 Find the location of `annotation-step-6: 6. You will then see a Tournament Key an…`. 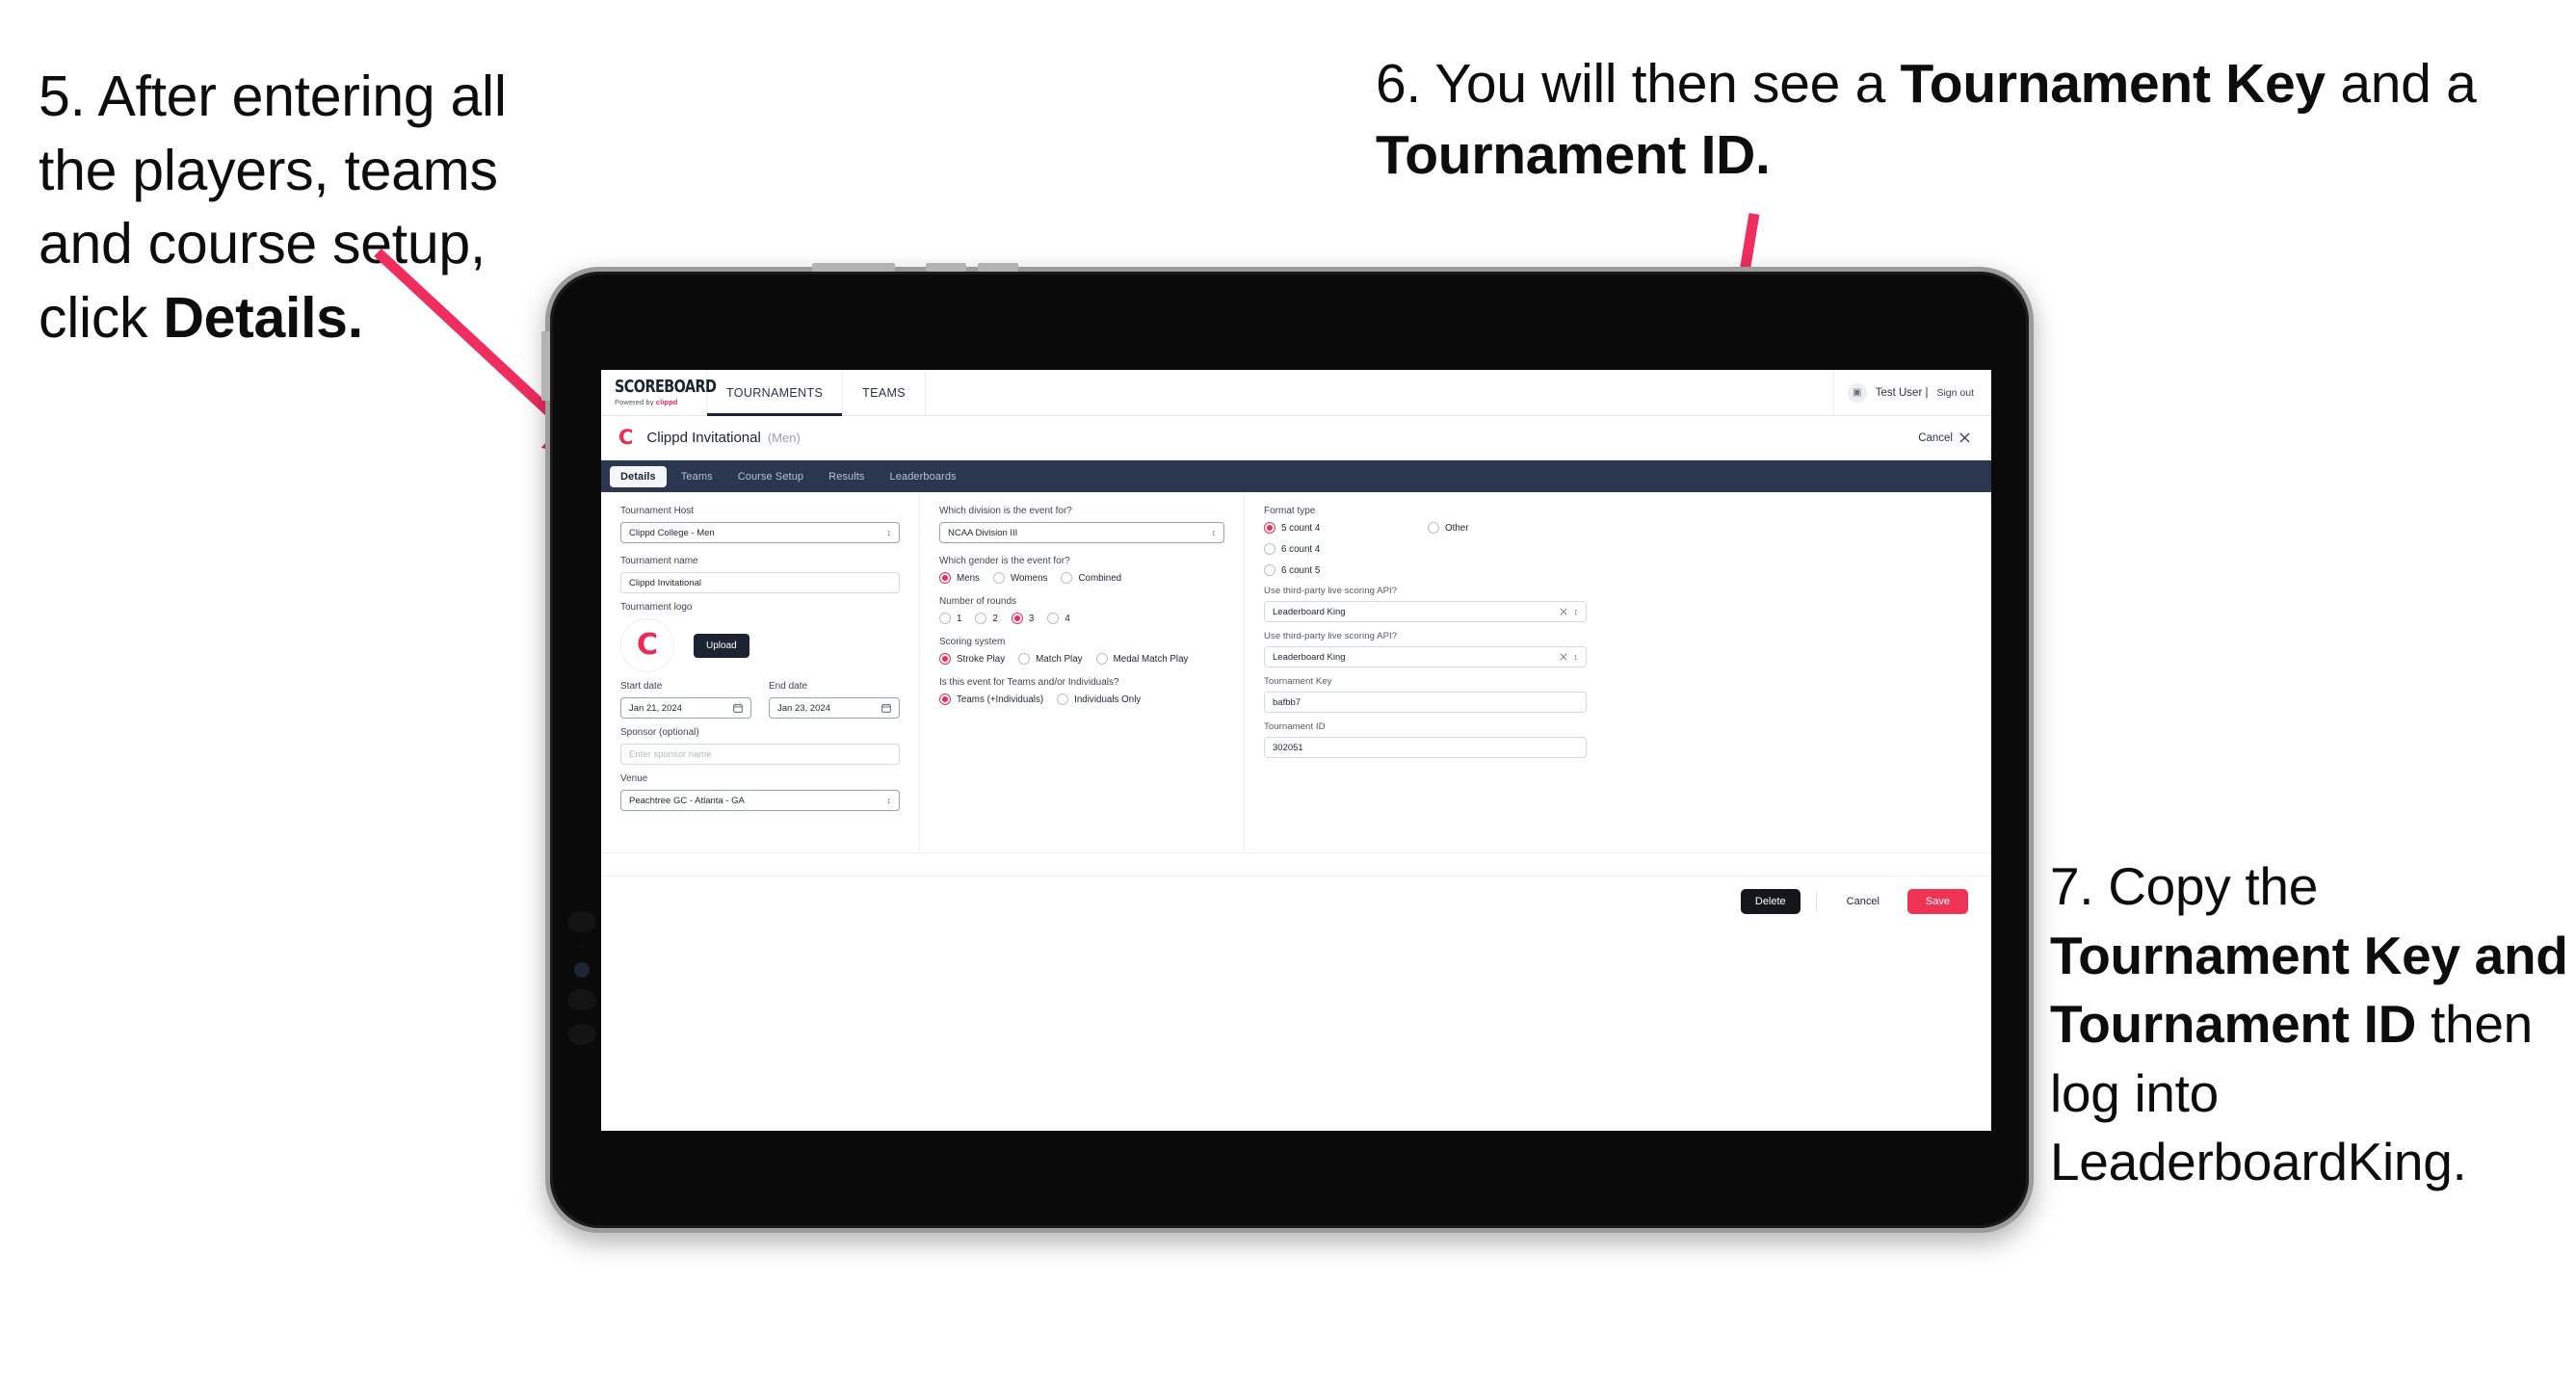

annotation-step-6: 6. You will then see a Tournament Key an… is located at coordinates (1934, 119).